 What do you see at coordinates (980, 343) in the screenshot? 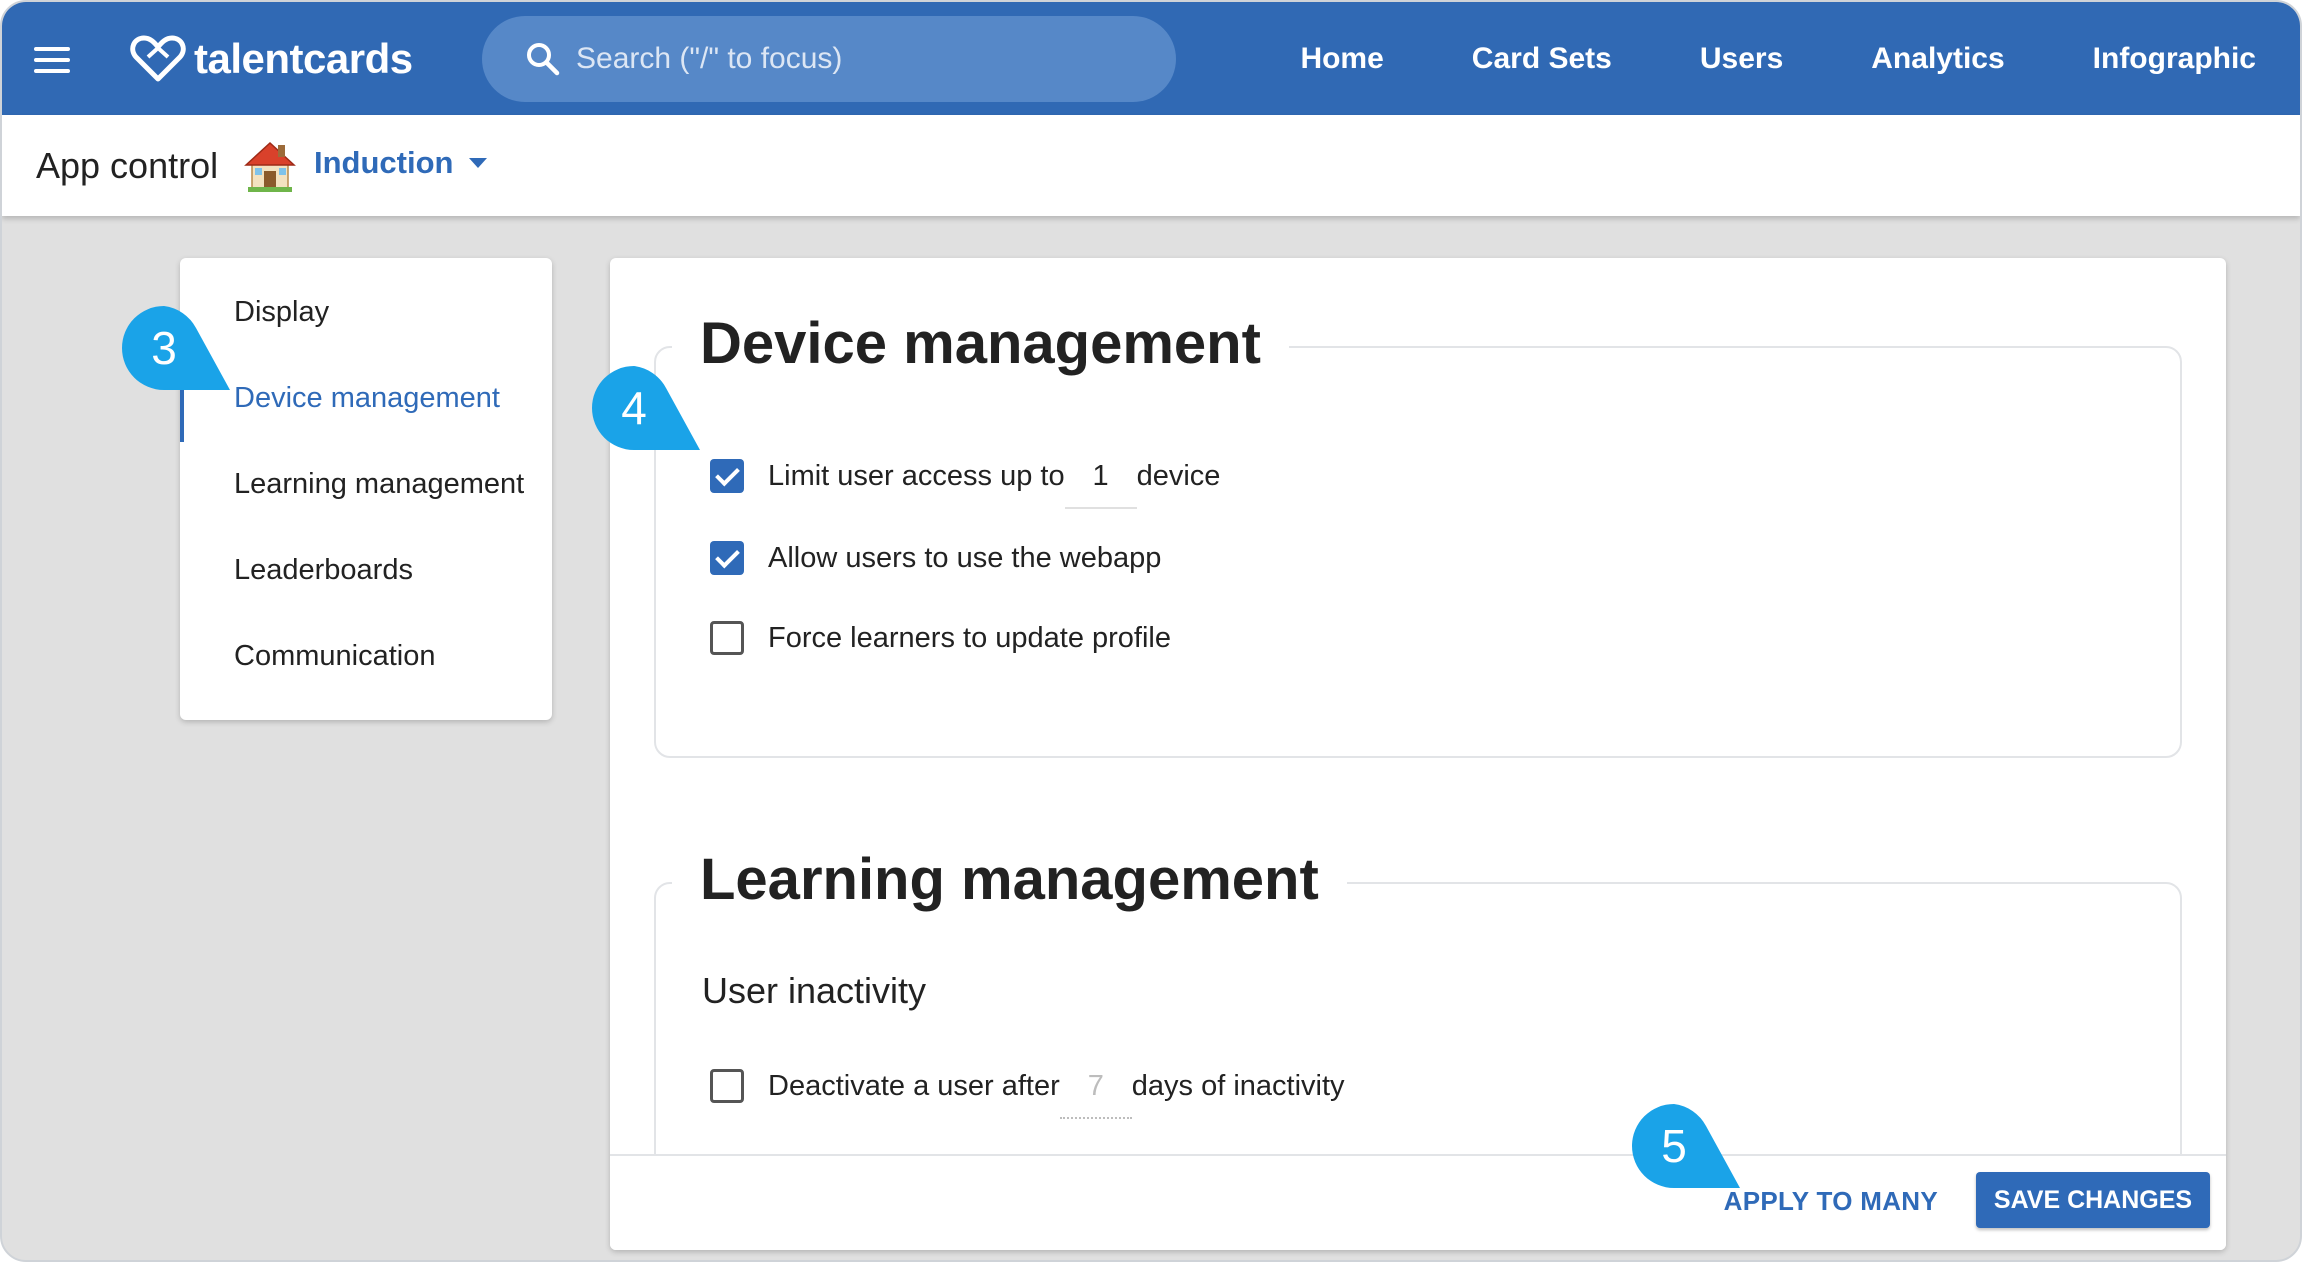
I see `section-title-device-management: Device management` at bounding box center [980, 343].